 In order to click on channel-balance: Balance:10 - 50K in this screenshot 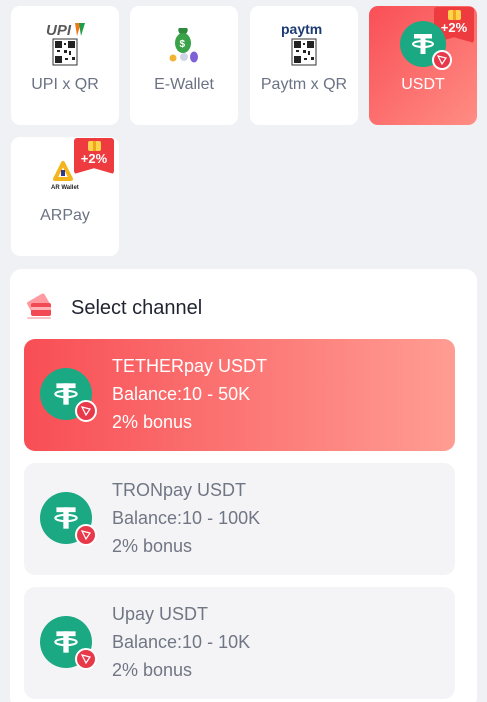, I will do `click(181, 394)`.